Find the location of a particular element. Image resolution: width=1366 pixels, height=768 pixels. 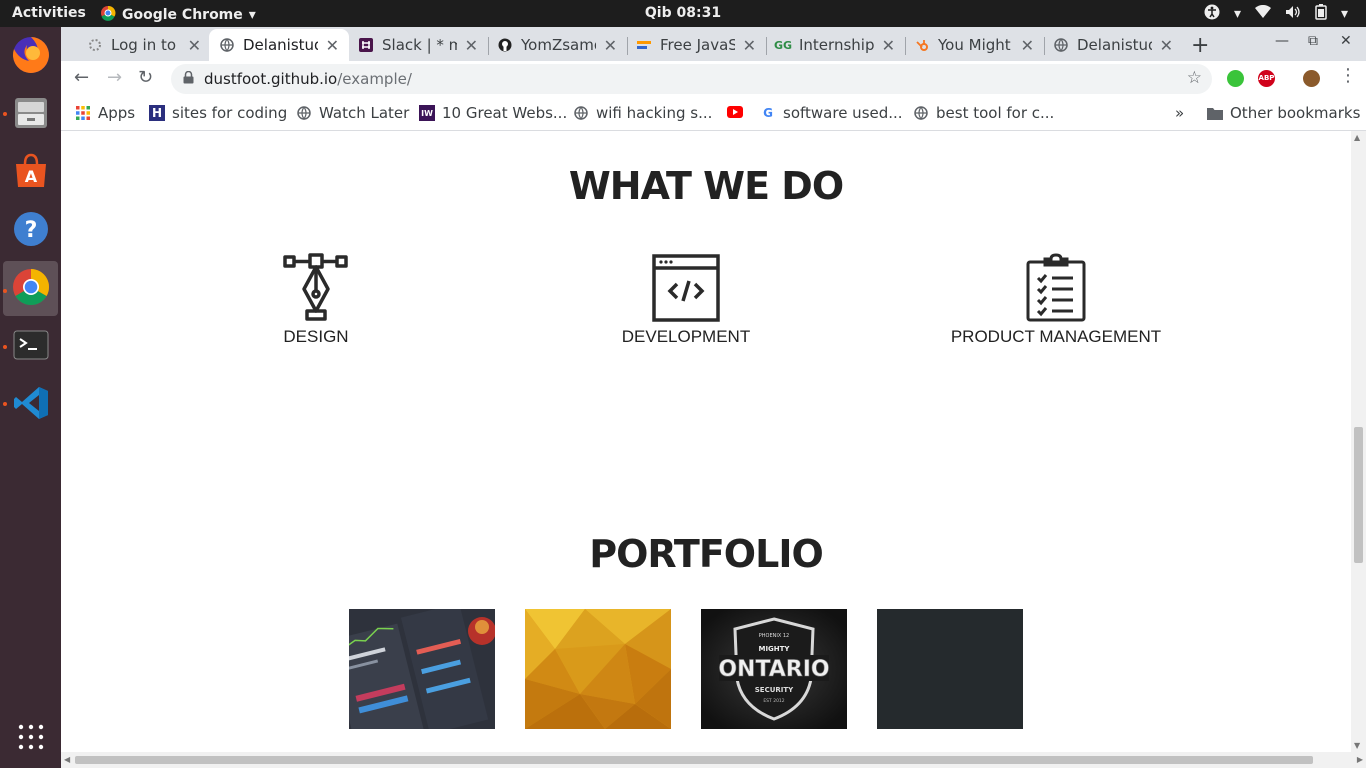

youtube-icon is located at coordinates (735, 112).